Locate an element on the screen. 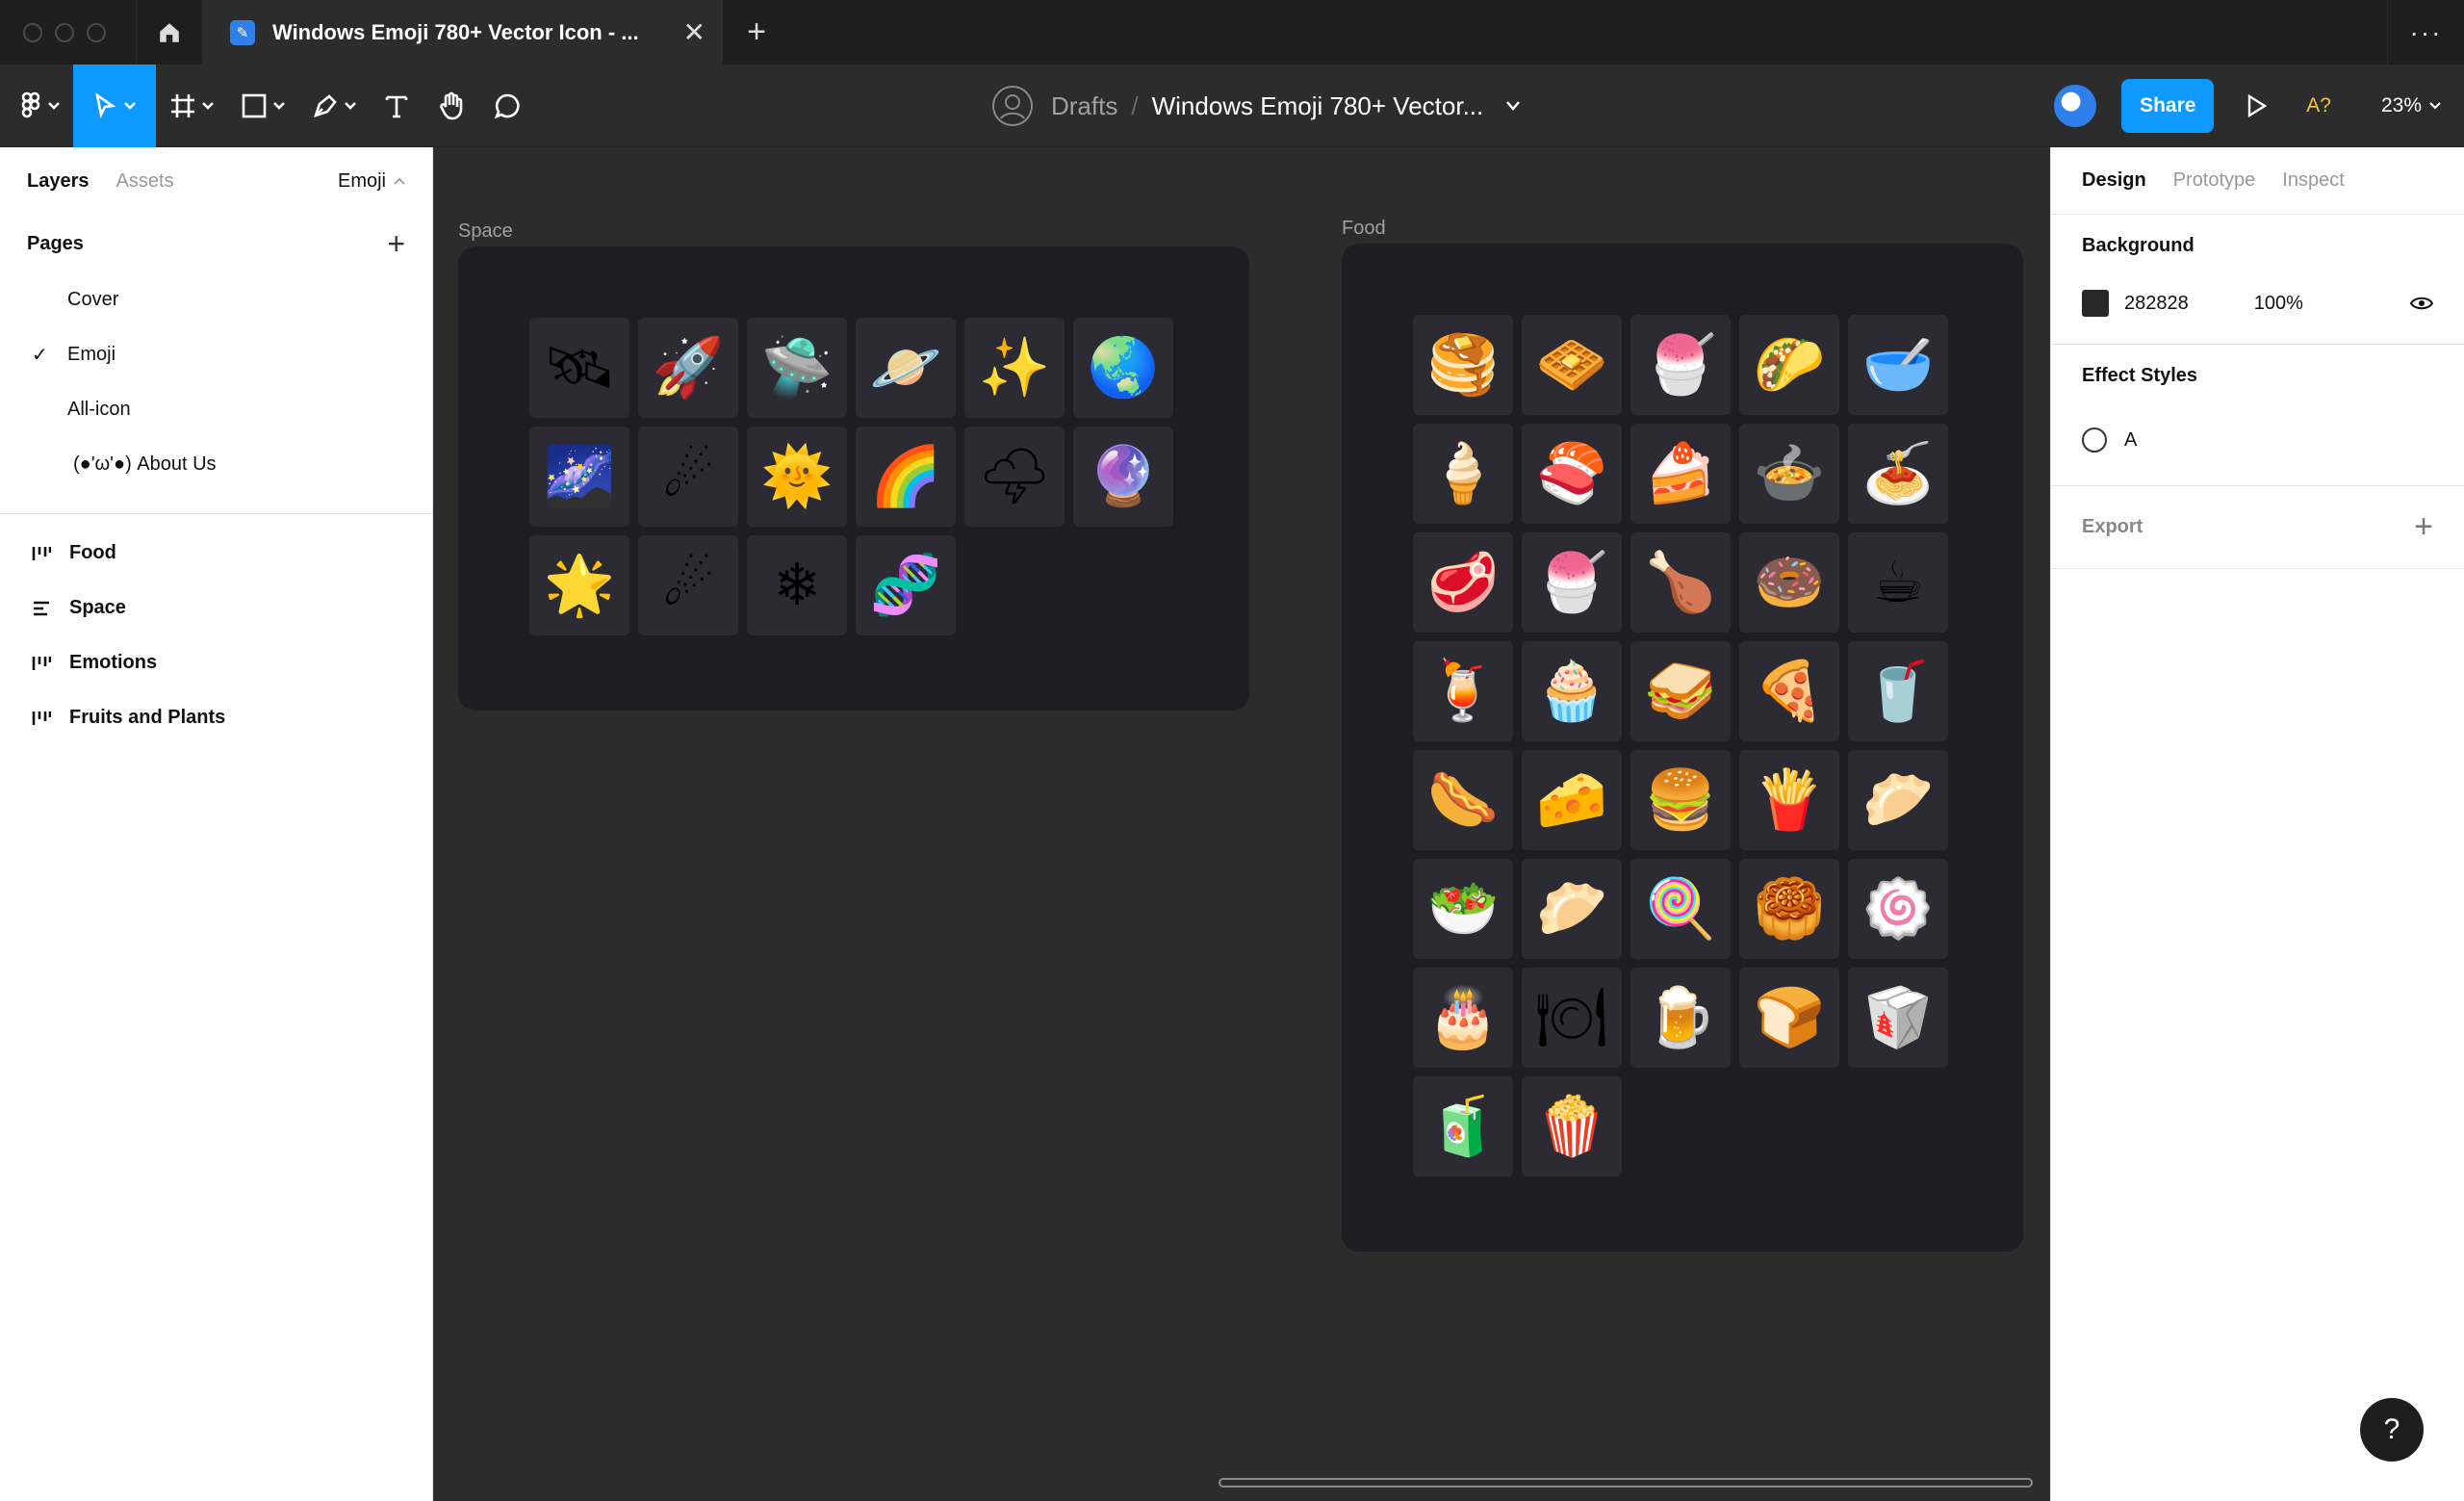 This screenshot has width=2464, height=1501. page-item-all-icon: All-icon is located at coordinates (216, 409).